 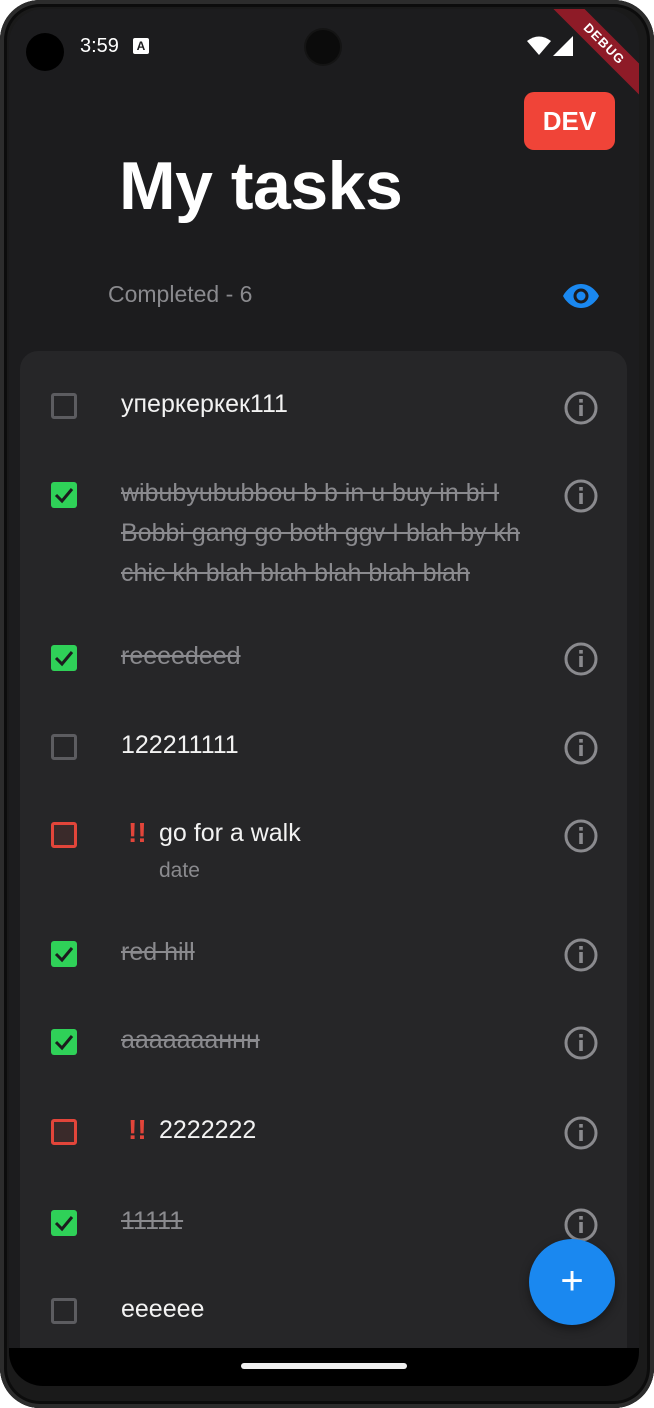 I want to click on completed-counter: Completed - 6, so click(x=180, y=294).